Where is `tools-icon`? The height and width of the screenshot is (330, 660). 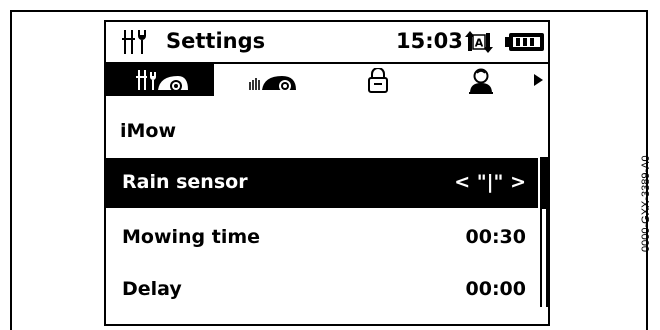
tools-icon is located at coordinates (134, 42).